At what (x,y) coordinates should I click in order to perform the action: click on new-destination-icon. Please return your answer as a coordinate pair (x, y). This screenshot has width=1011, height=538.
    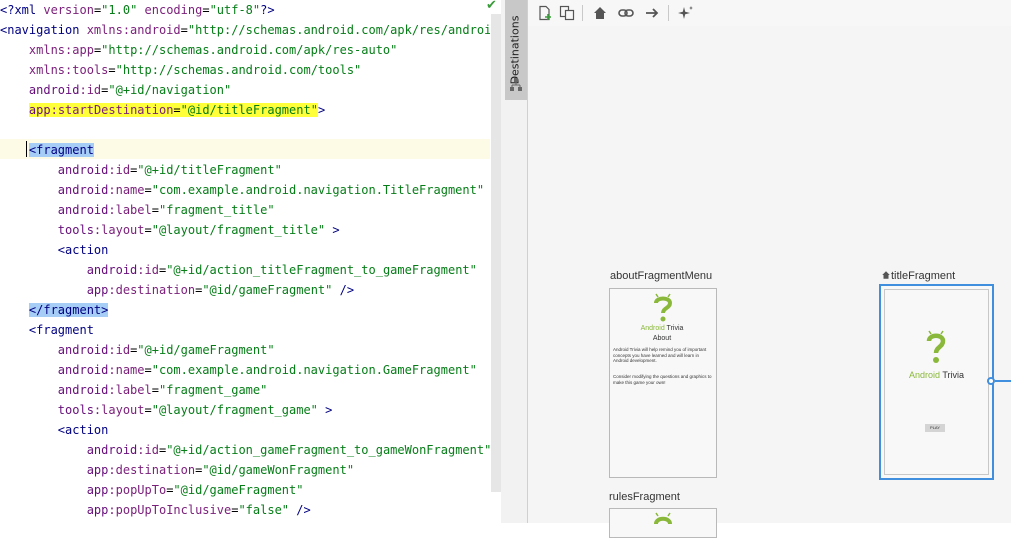
    Looking at the image, I should click on (545, 13).